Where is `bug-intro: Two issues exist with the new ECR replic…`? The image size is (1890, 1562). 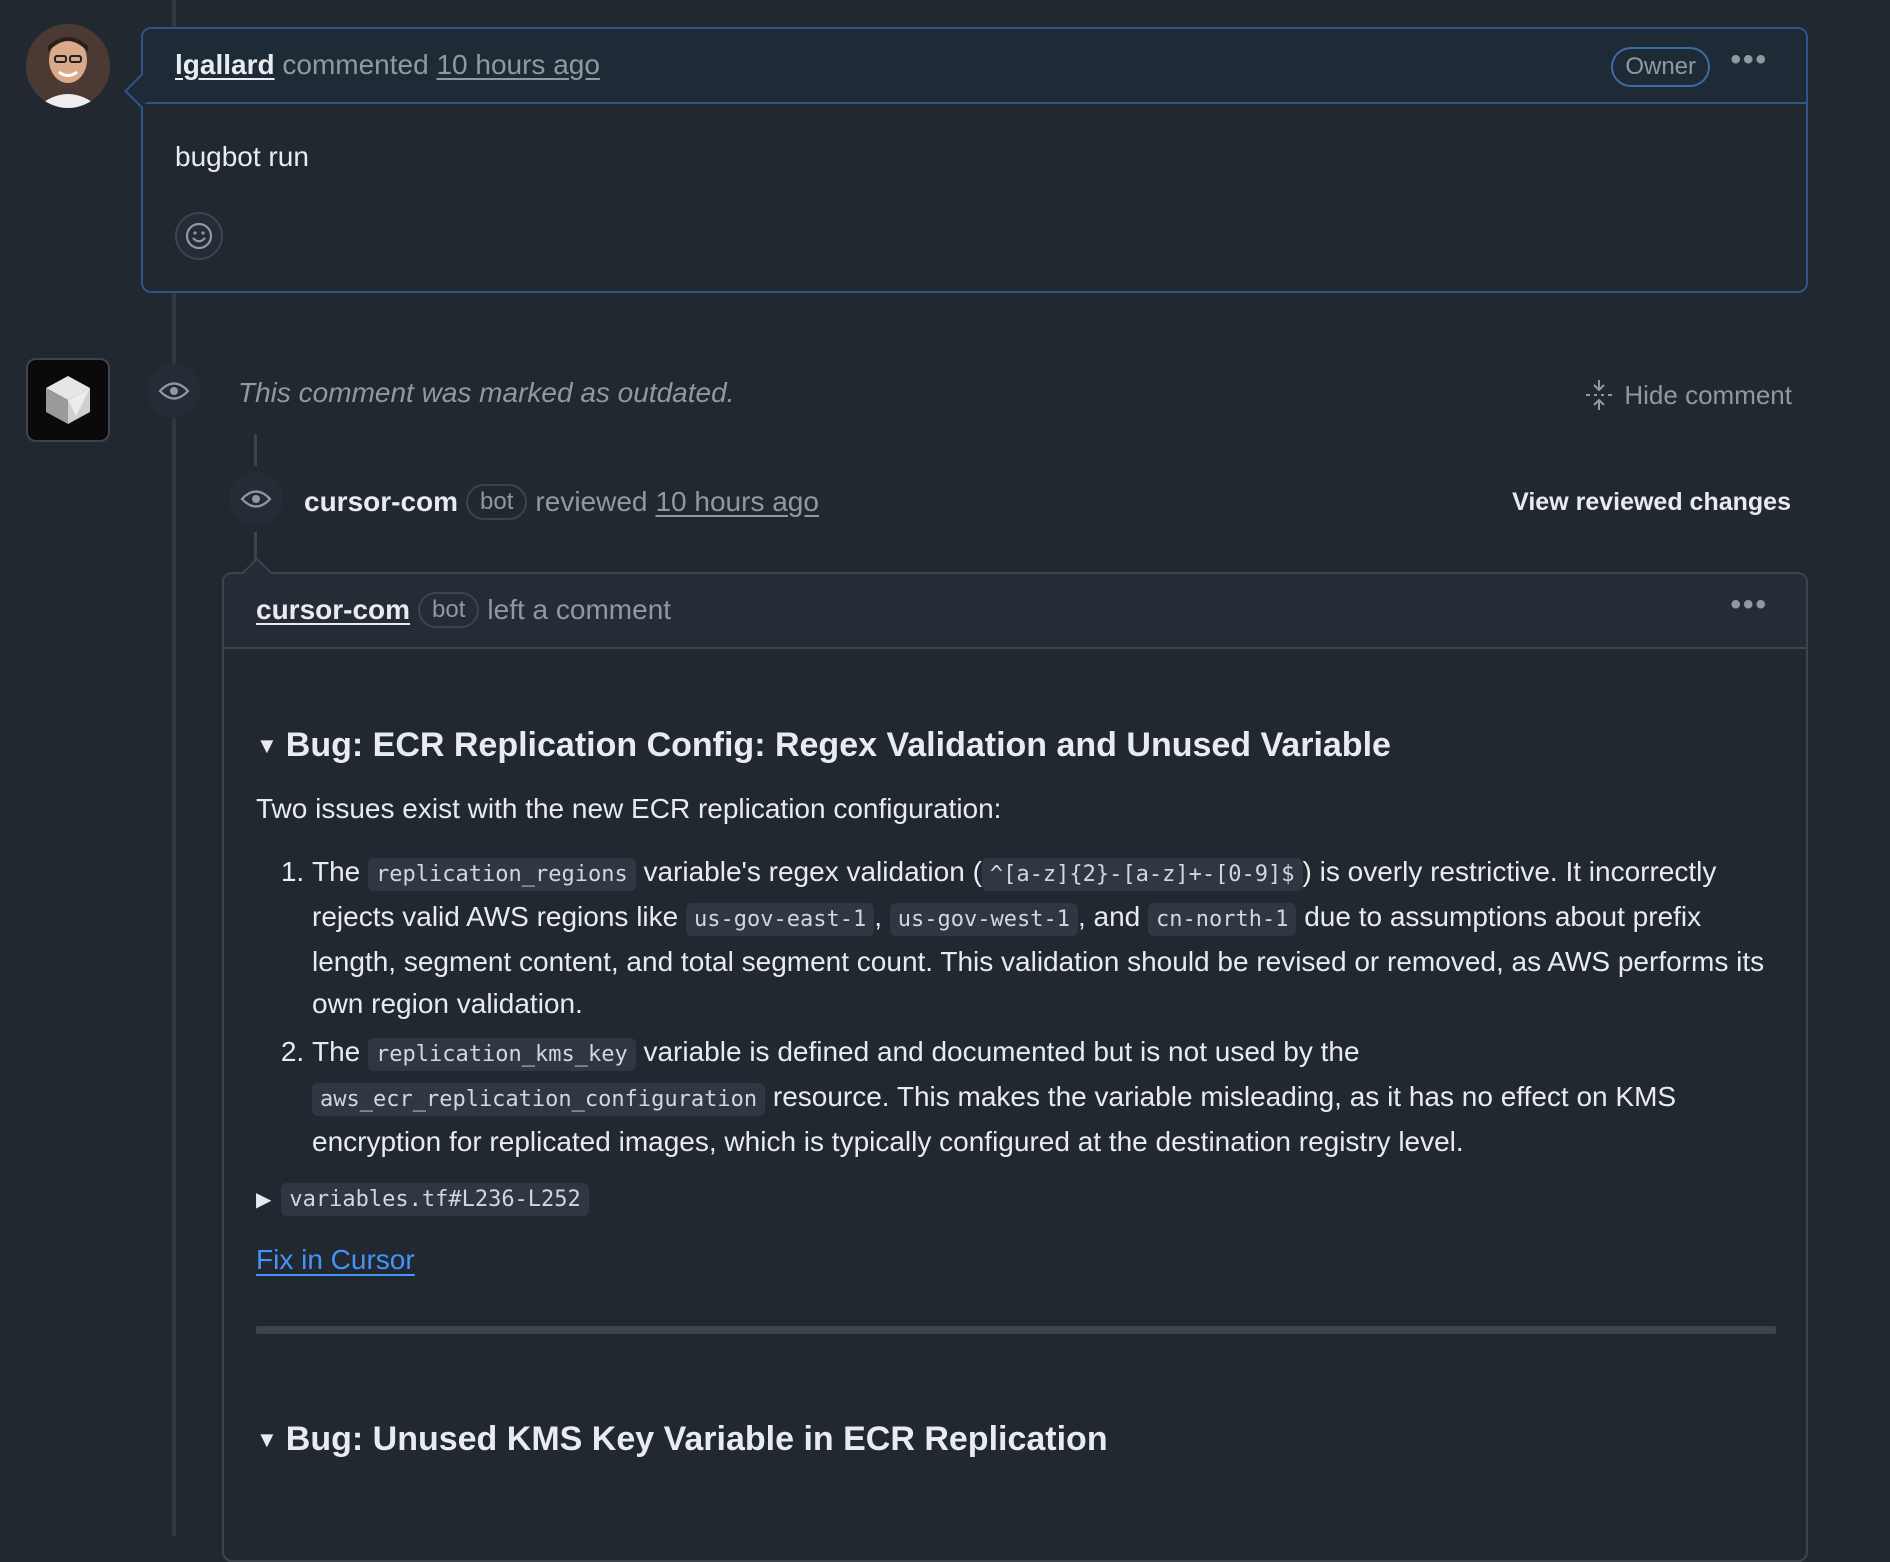 bug-intro: Two issues exist with the new ECR replic… is located at coordinates (629, 808).